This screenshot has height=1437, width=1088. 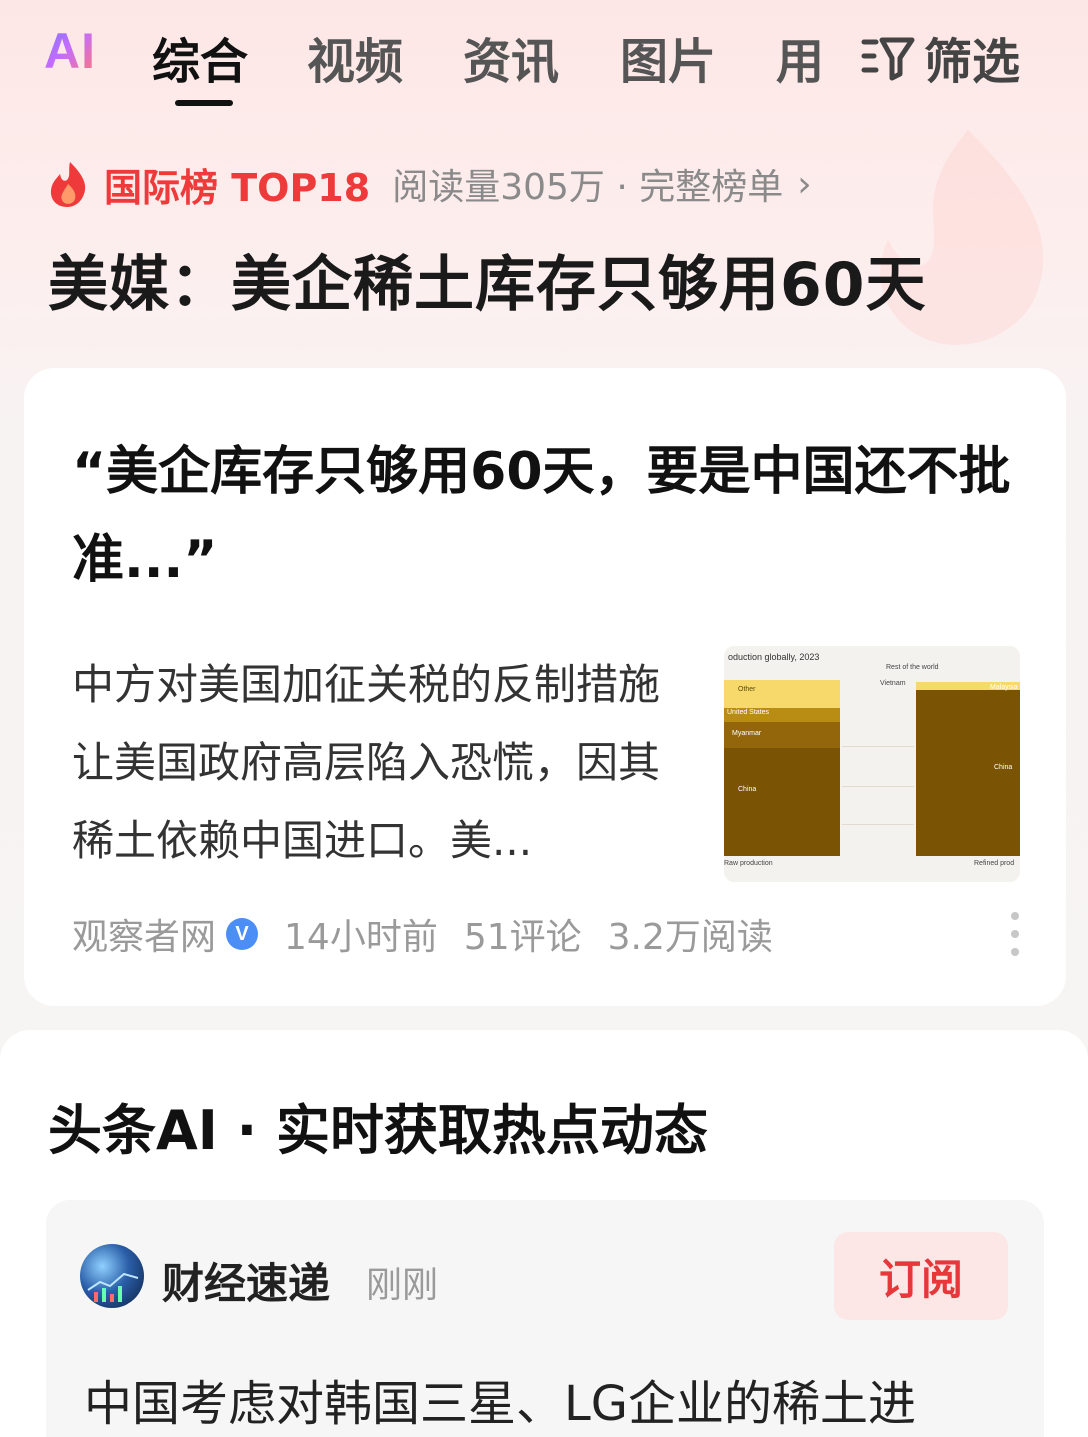 What do you see at coordinates (800, 57) in the screenshot?
I see `tab-users: 用` at bounding box center [800, 57].